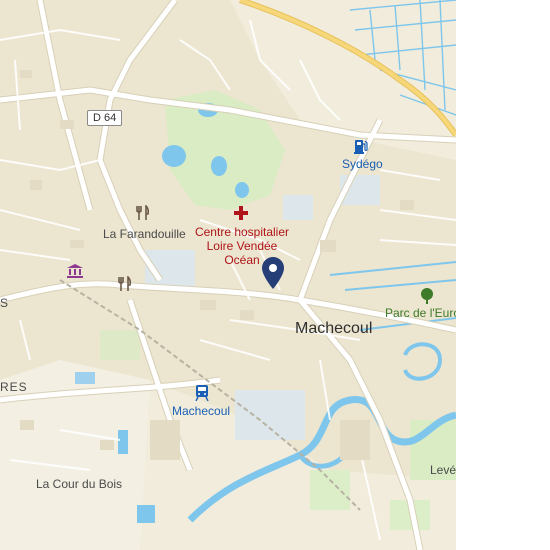  Describe the element at coordinates (242, 232) in the screenshot. I see `hospital-line-1: Centre hospitalier` at that location.